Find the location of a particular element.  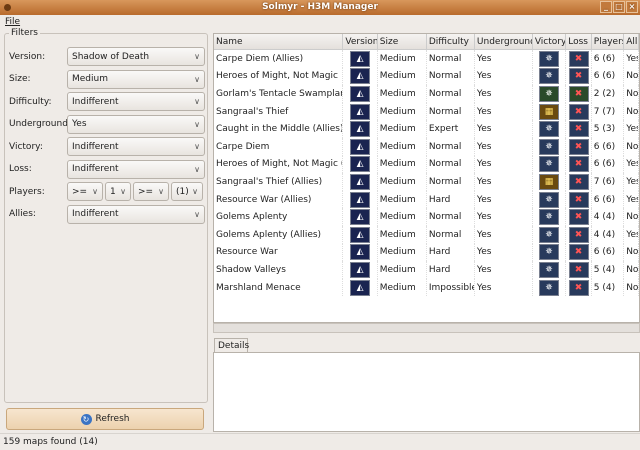

loss-select: Indifferent ∨ is located at coordinates (136, 169).